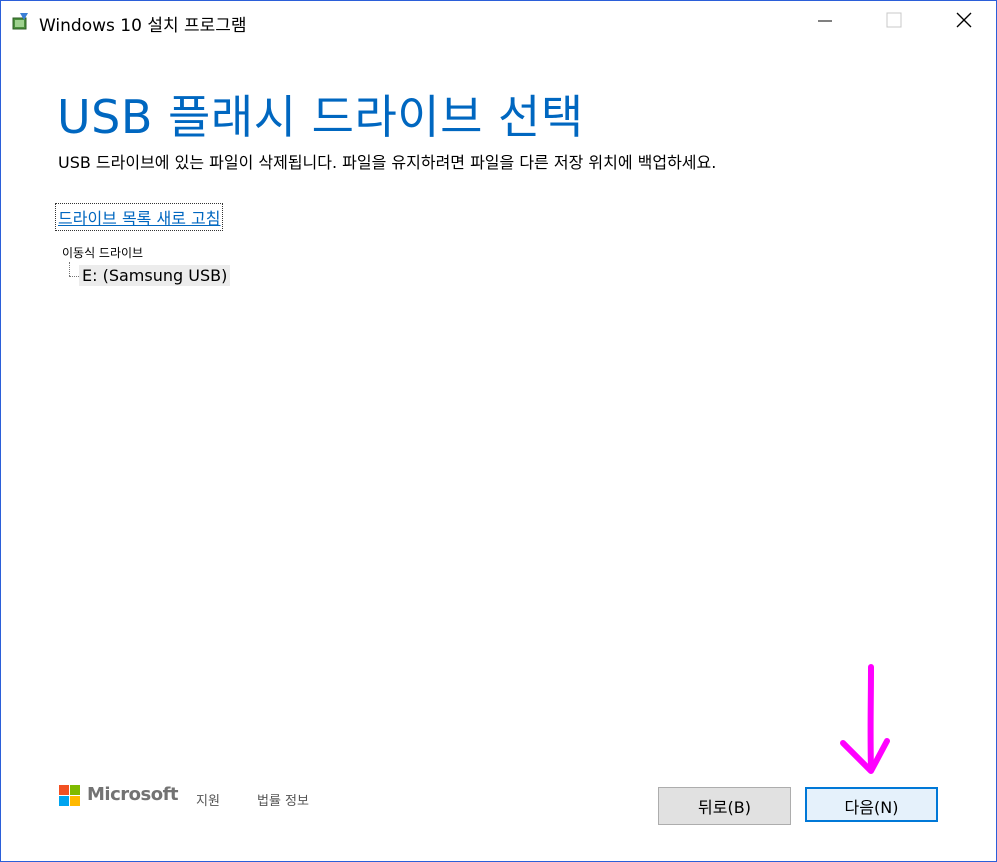 Image resolution: width=997 pixels, height=862 pixels. What do you see at coordinates (320, 117) in the screenshot?
I see `page-title: USB 플래시 드라이브 선택` at bounding box center [320, 117].